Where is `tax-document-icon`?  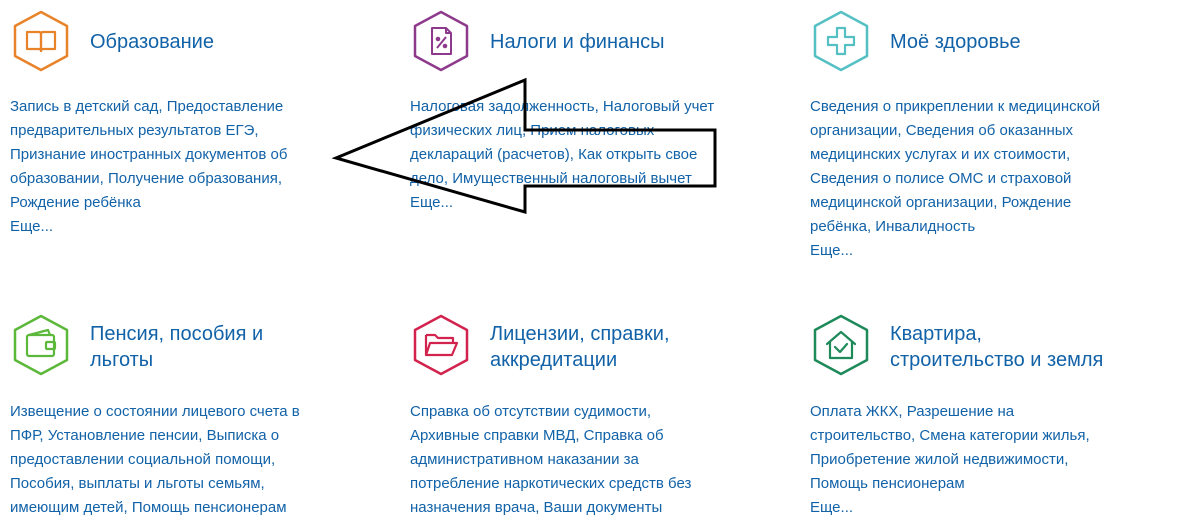
tax-document-icon is located at coordinates (441, 41).